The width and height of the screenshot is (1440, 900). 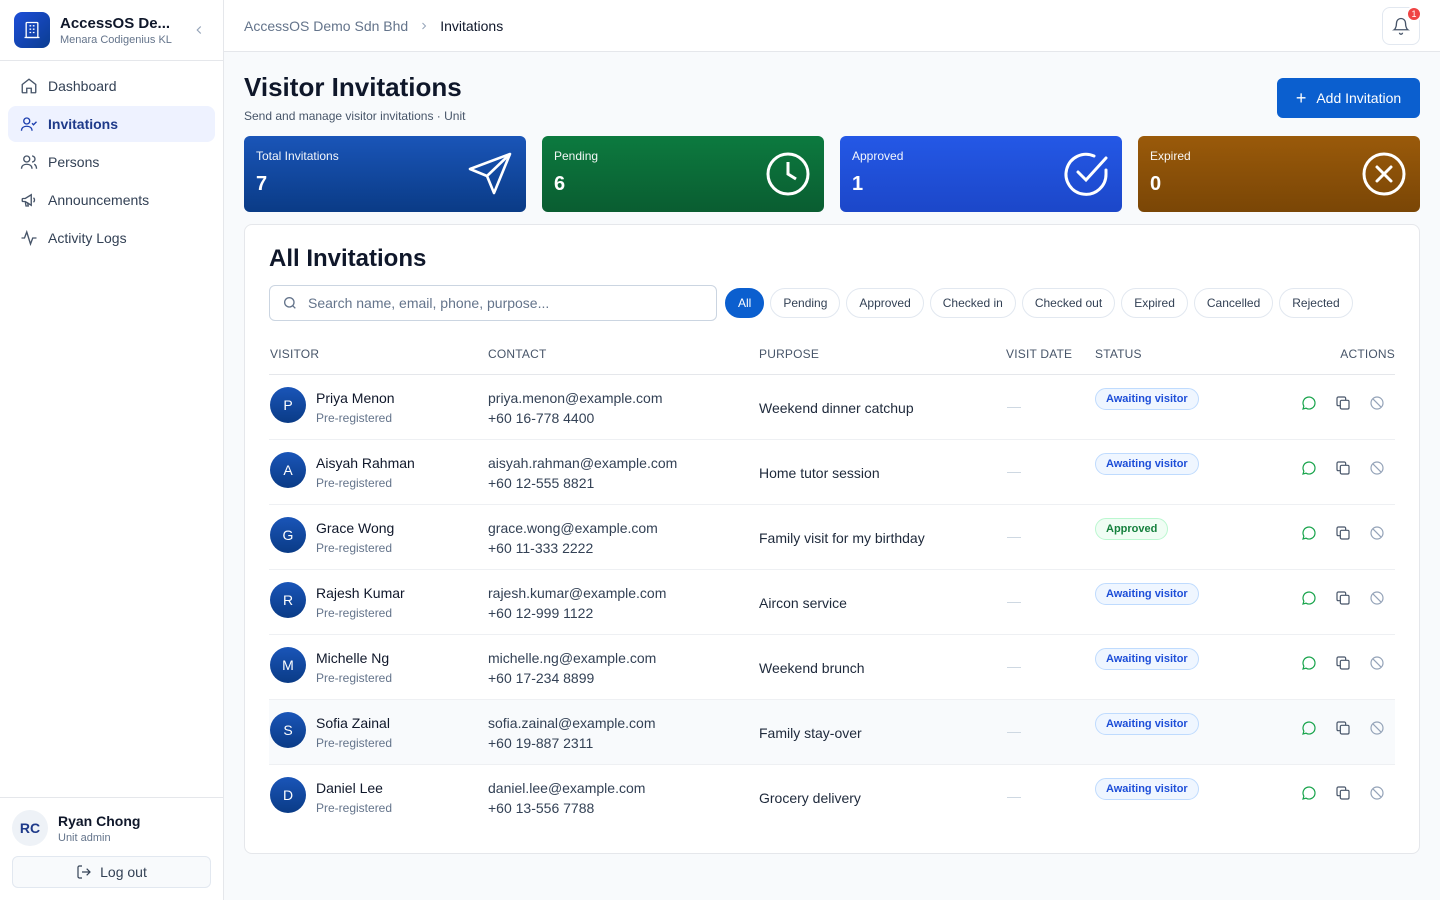 I want to click on visit-purpose: Family stay-over, so click(x=810, y=733).